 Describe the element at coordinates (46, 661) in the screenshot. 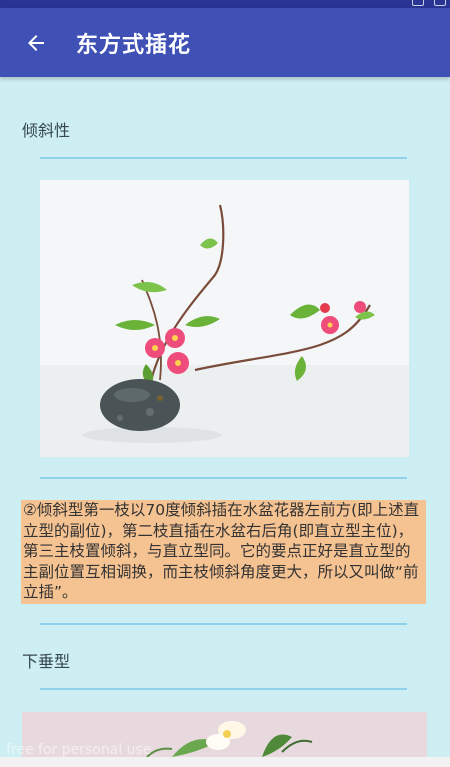

I see `section-title: 下垂型` at that location.